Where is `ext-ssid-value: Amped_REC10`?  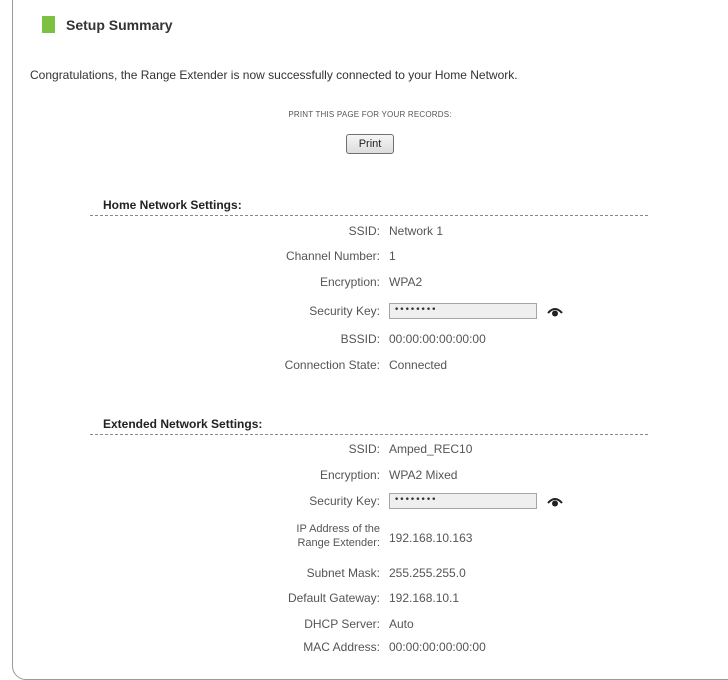
ext-ssid-value: Amped_REC10 is located at coordinates (431, 449).